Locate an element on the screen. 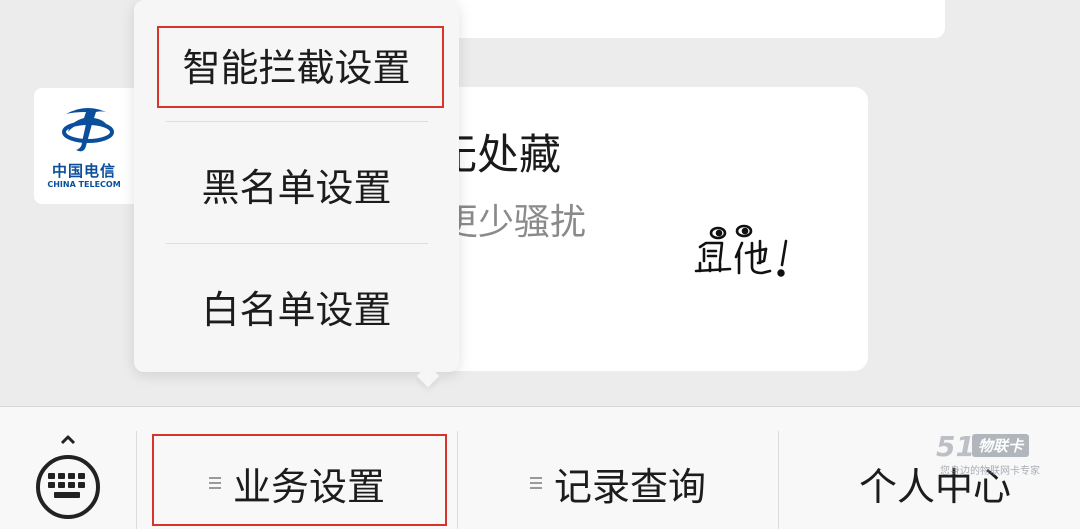  menu-item-blacklist-settings: 黑名单设置 is located at coordinates (296, 184).